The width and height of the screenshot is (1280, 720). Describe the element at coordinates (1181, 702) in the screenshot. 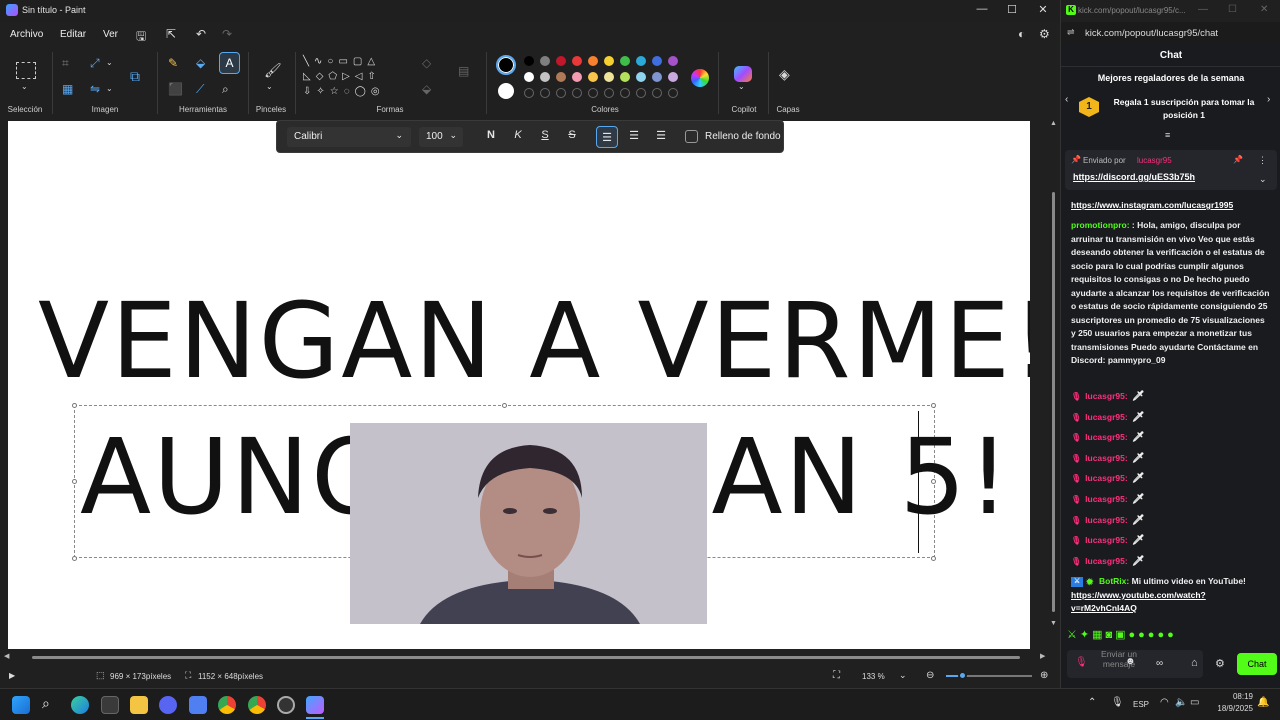

I see `volume-icon: 🔈` at that location.